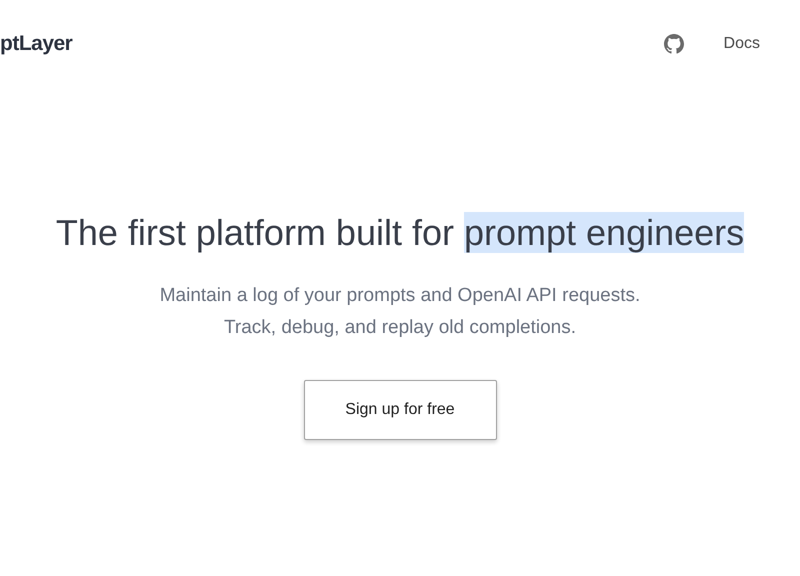  What do you see at coordinates (400, 410) in the screenshot?
I see `signup-button: Sign up for free` at bounding box center [400, 410].